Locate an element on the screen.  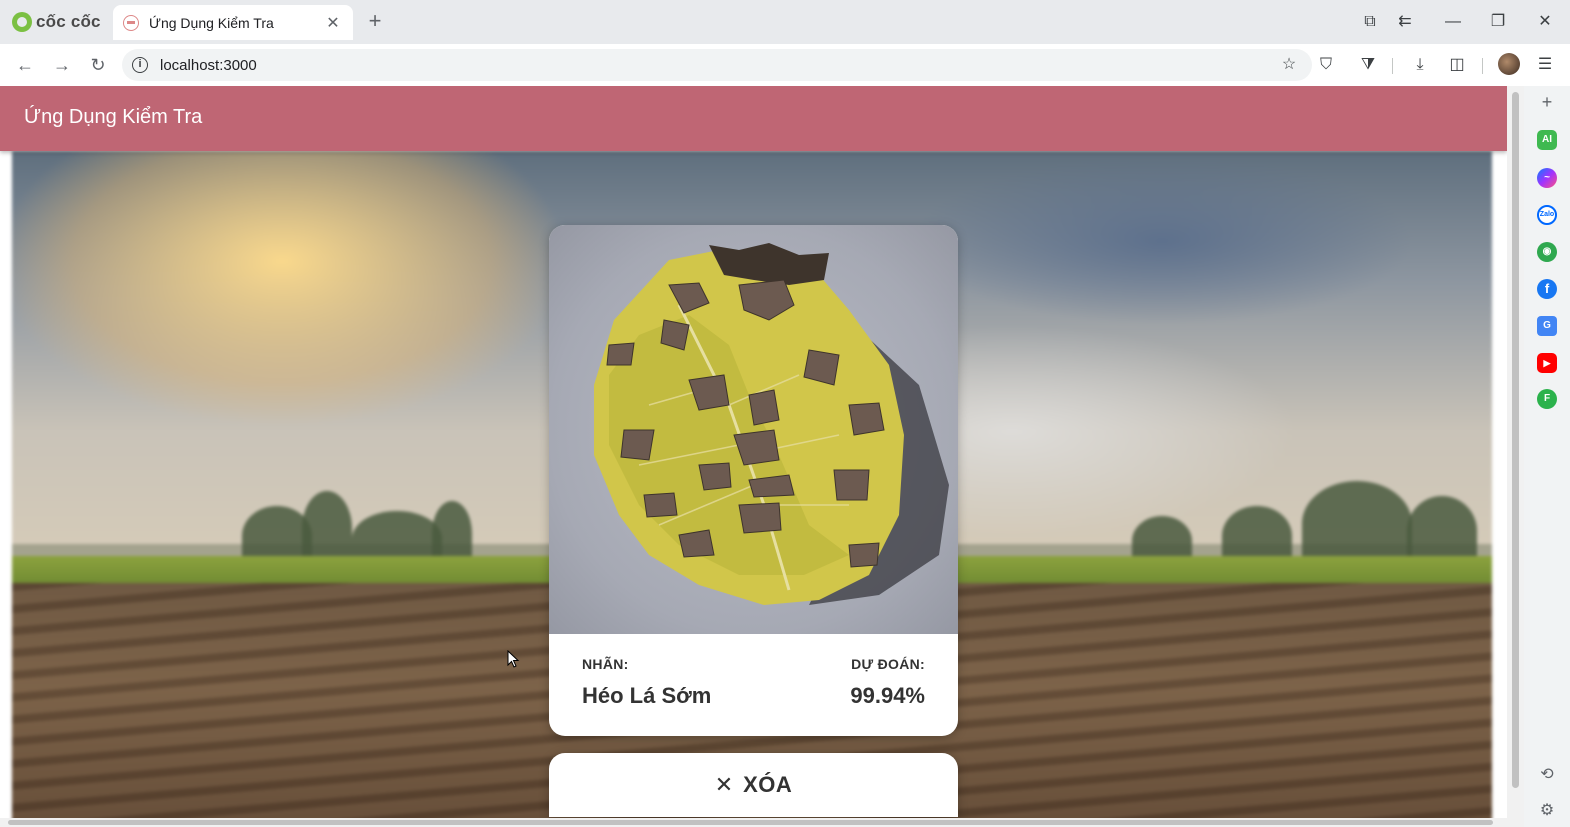
bookmark-star-icon: ☆ is located at coordinates (1289, 65).